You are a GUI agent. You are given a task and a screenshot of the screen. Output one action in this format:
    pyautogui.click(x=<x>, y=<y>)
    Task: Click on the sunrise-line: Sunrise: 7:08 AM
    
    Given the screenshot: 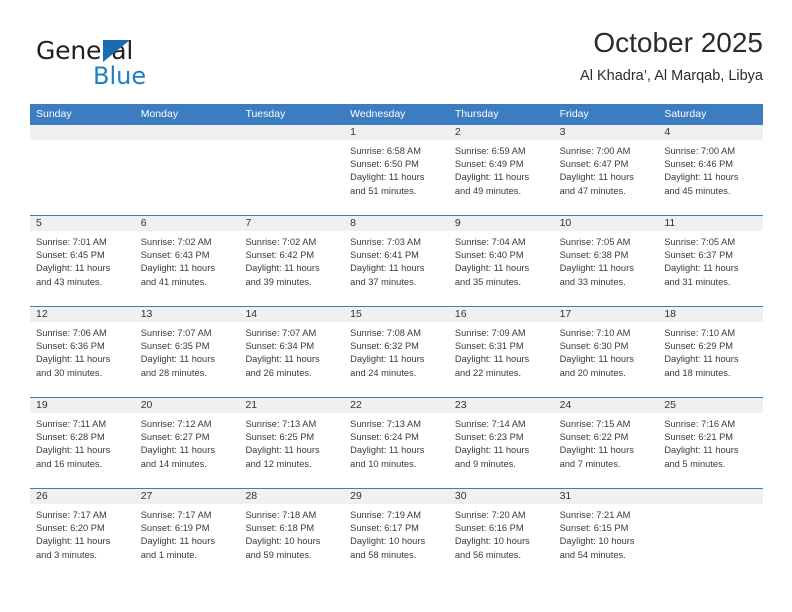 What is the action you would take?
    pyautogui.click(x=385, y=333)
    